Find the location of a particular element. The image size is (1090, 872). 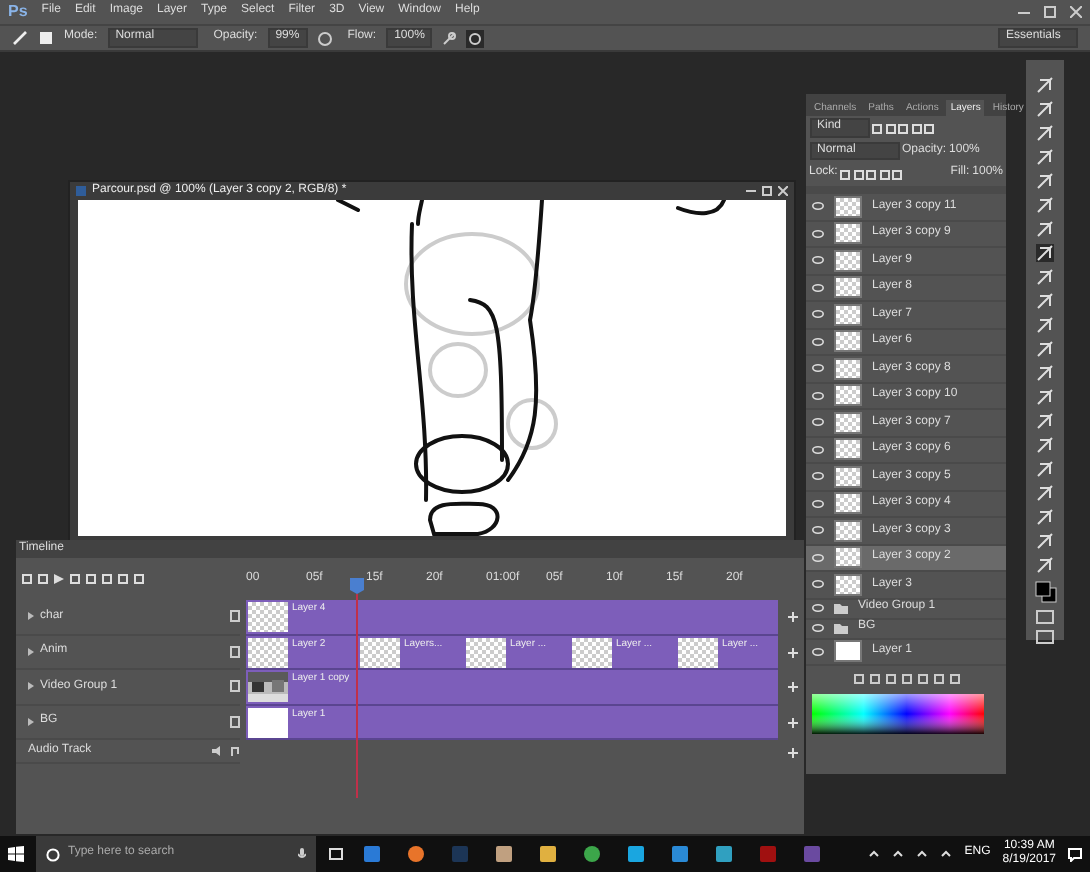

microphone-icon is located at coordinates (302, 854).